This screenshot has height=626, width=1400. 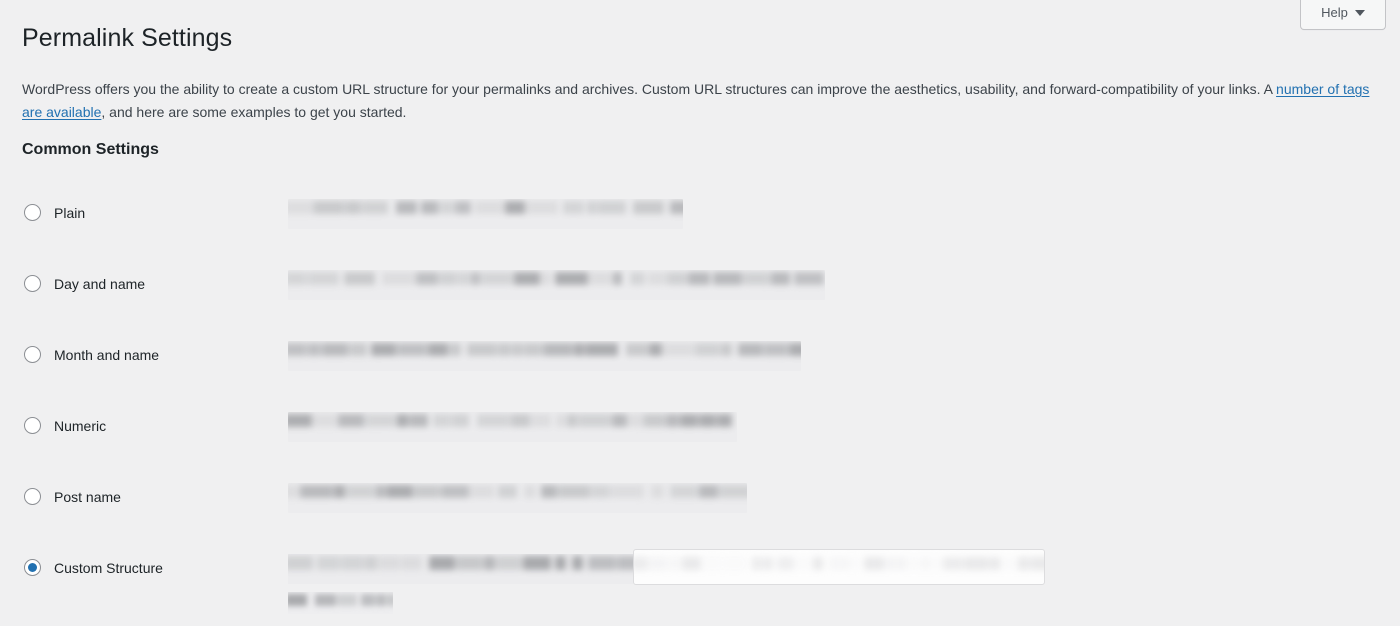 I want to click on page-title: Permalink Settings, so click(x=127, y=38).